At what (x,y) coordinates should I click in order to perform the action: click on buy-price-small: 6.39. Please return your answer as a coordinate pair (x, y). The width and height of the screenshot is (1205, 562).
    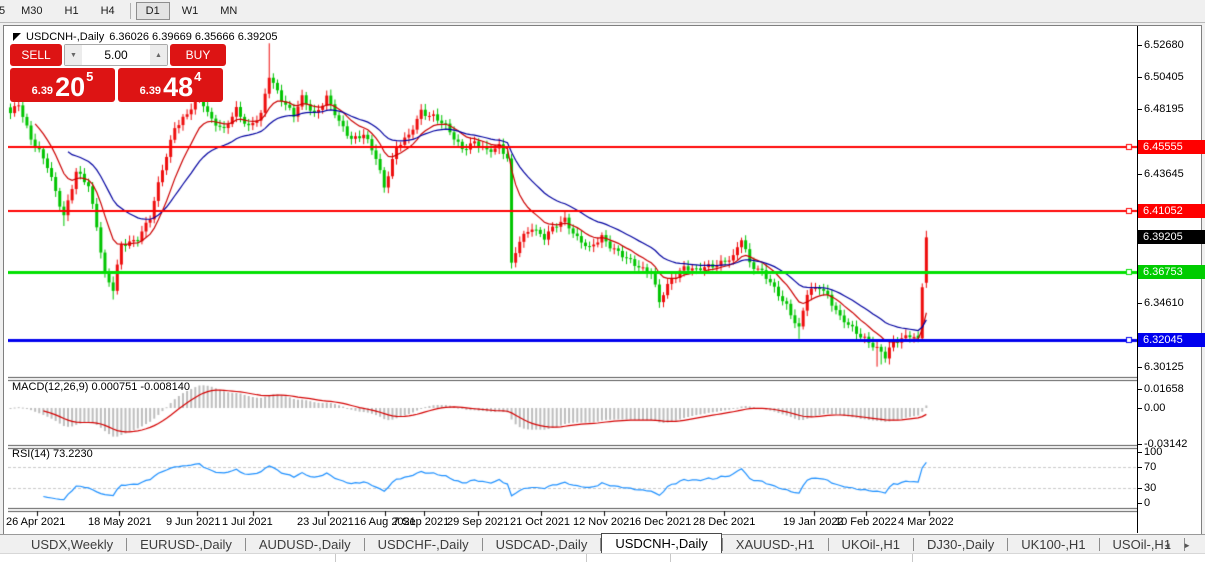
    Looking at the image, I should click on (150, 91).